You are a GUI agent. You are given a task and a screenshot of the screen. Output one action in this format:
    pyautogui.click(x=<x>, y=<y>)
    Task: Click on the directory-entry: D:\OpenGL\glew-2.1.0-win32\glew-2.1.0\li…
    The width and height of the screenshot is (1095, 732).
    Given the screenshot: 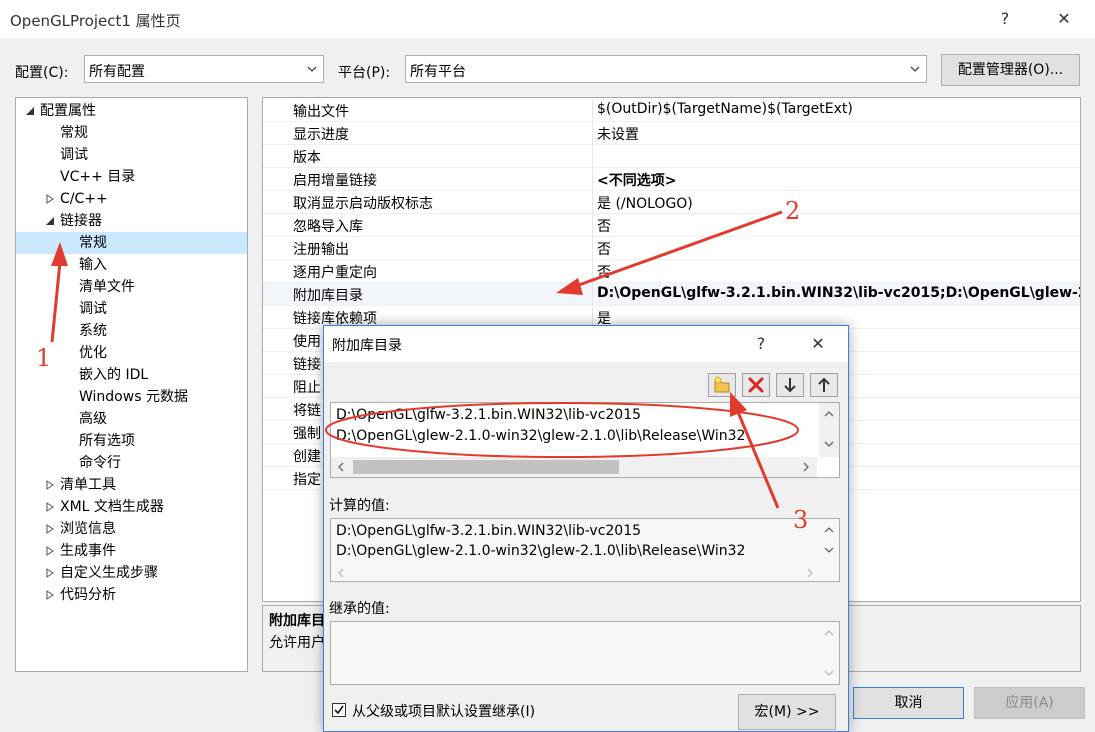 What is the action you would take?
    pyautogui.click(x=540, y=436)
    